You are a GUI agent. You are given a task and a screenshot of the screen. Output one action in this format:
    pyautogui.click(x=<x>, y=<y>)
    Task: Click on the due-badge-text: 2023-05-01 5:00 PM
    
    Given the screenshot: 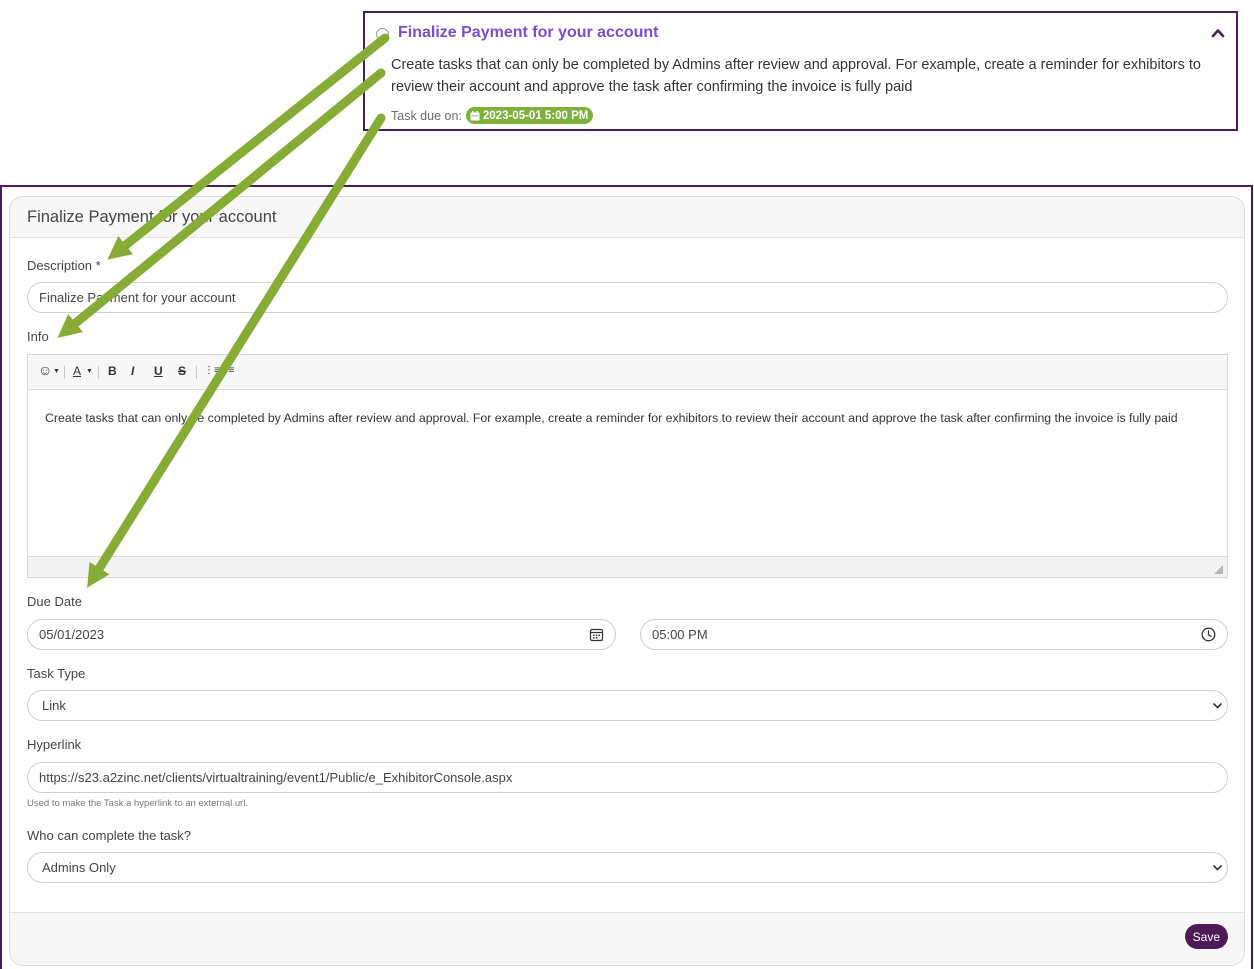 What is the action you would take?
    pyautogui.click(x=535, y=115)
    